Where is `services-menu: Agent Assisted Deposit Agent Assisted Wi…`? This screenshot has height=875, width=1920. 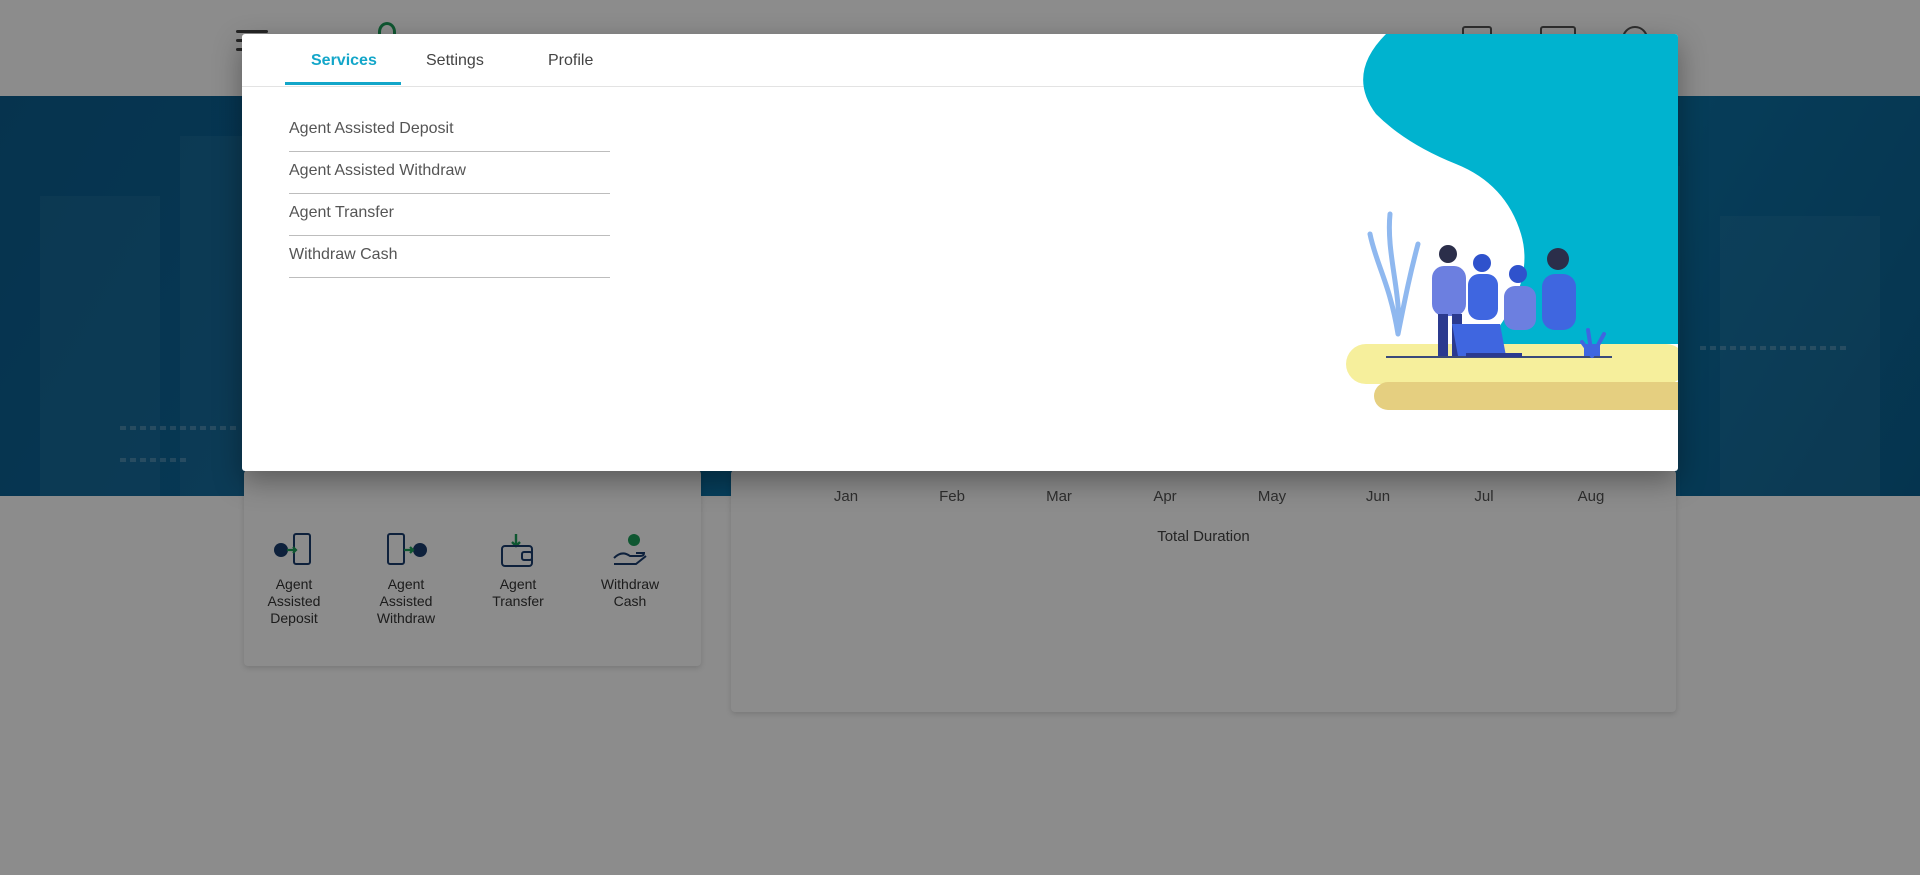
services-menu: Agent Assisted Deposit Agent Assisted Wi… is located at coordinates (449, 194).